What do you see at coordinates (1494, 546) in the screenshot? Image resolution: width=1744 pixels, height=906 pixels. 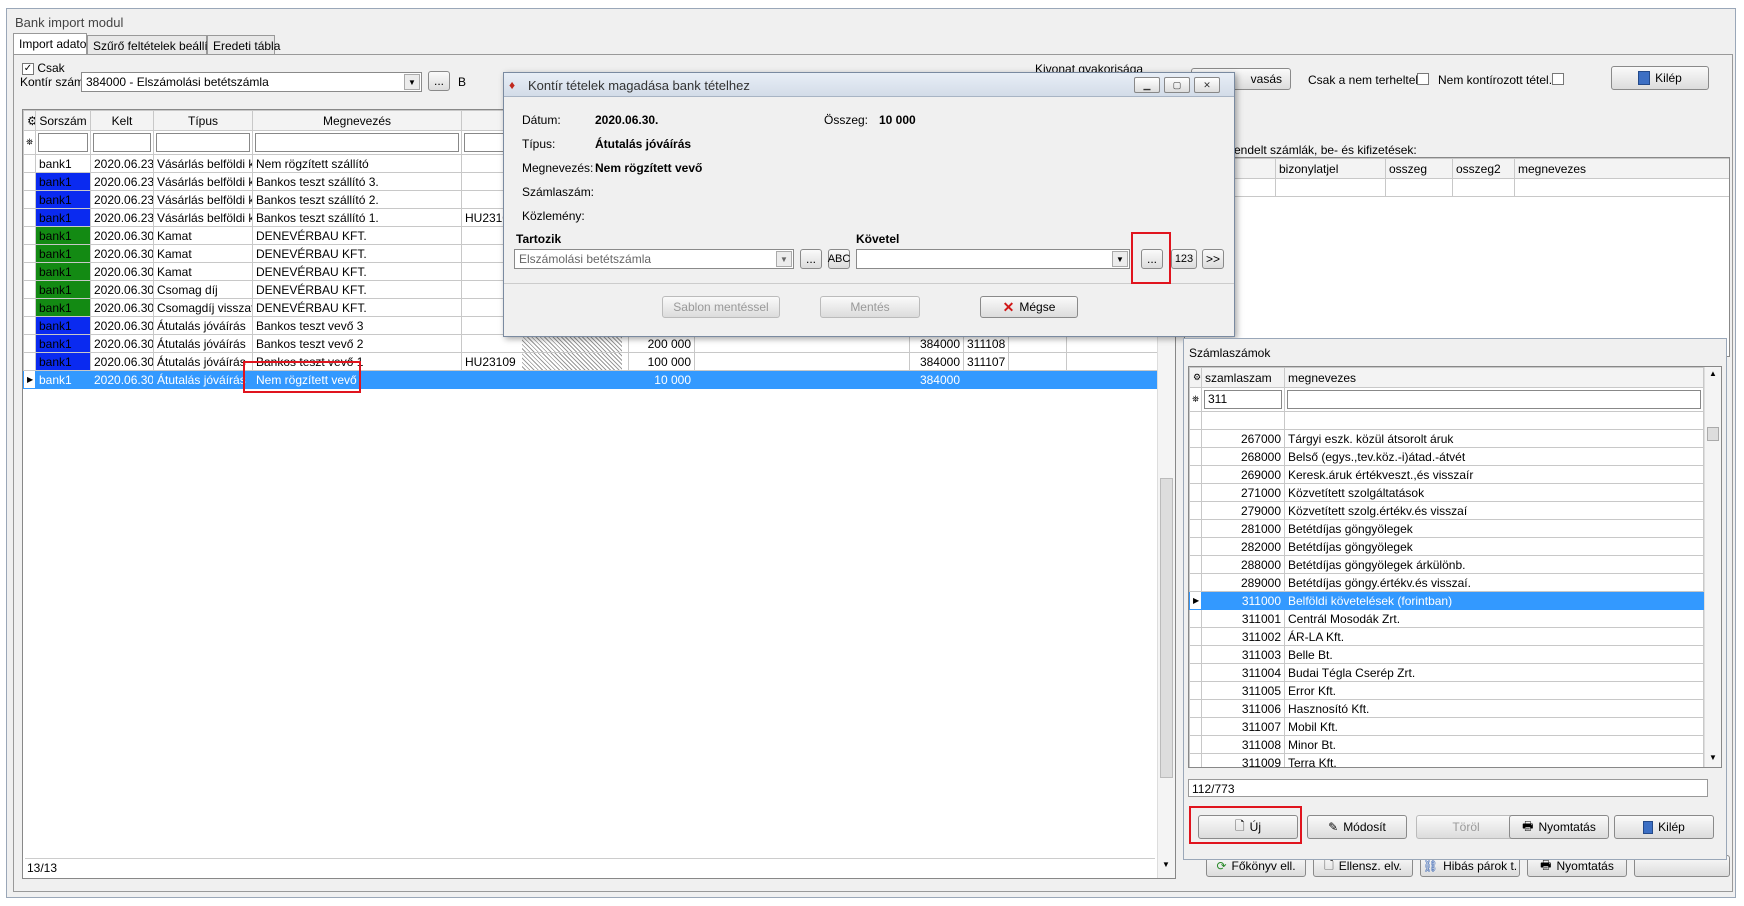 I see `cell-megnevezes-szamla: Betétdíjas göngyölegek` at bounding box center [1494, 546].